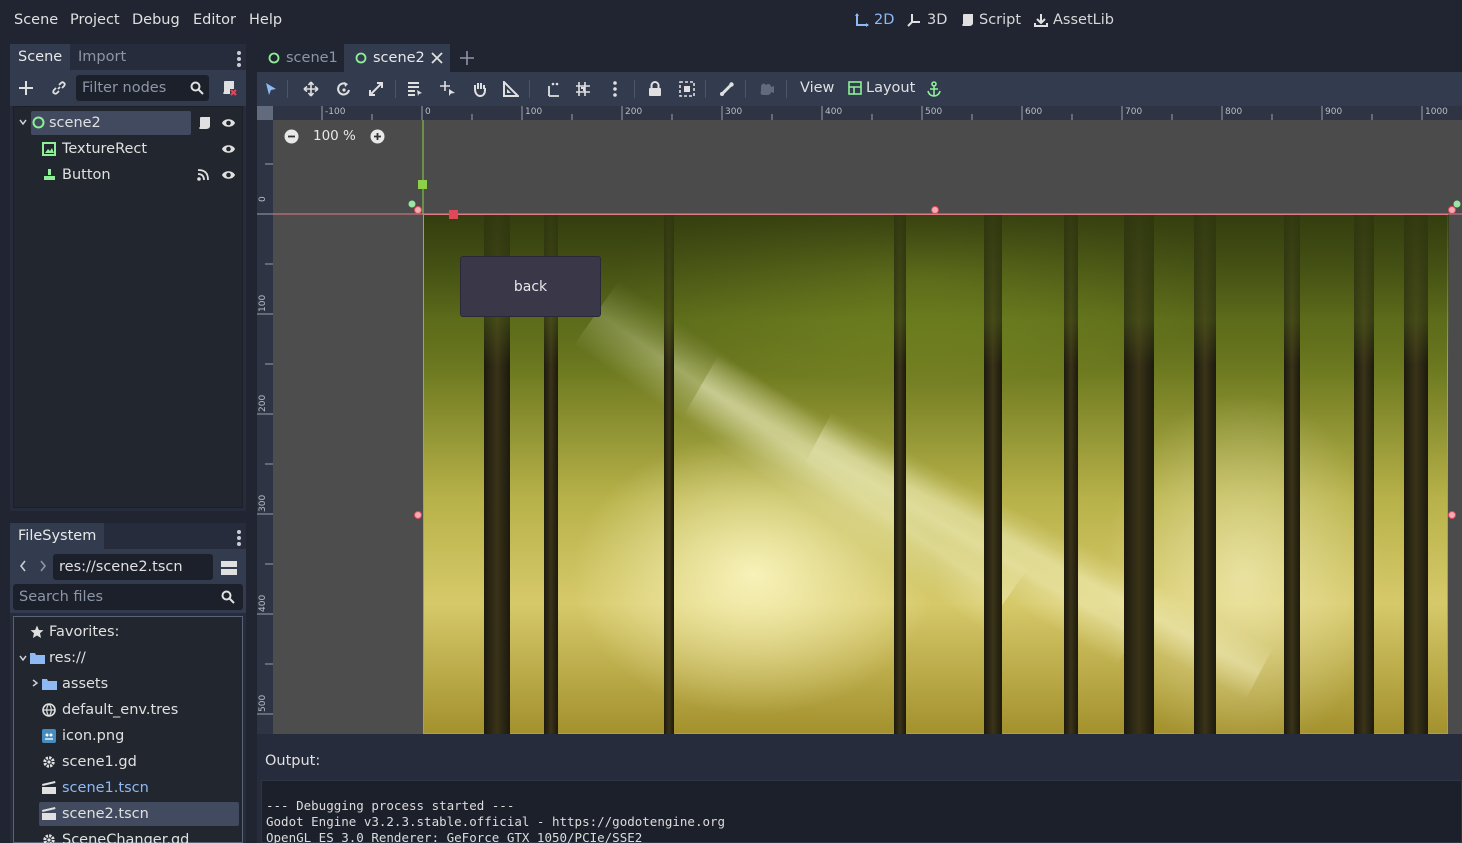 This screenshot has width=1462, height=843. Describe the element at coordinates (37, 632) in the screenshot. I see `star-icon` at that location.